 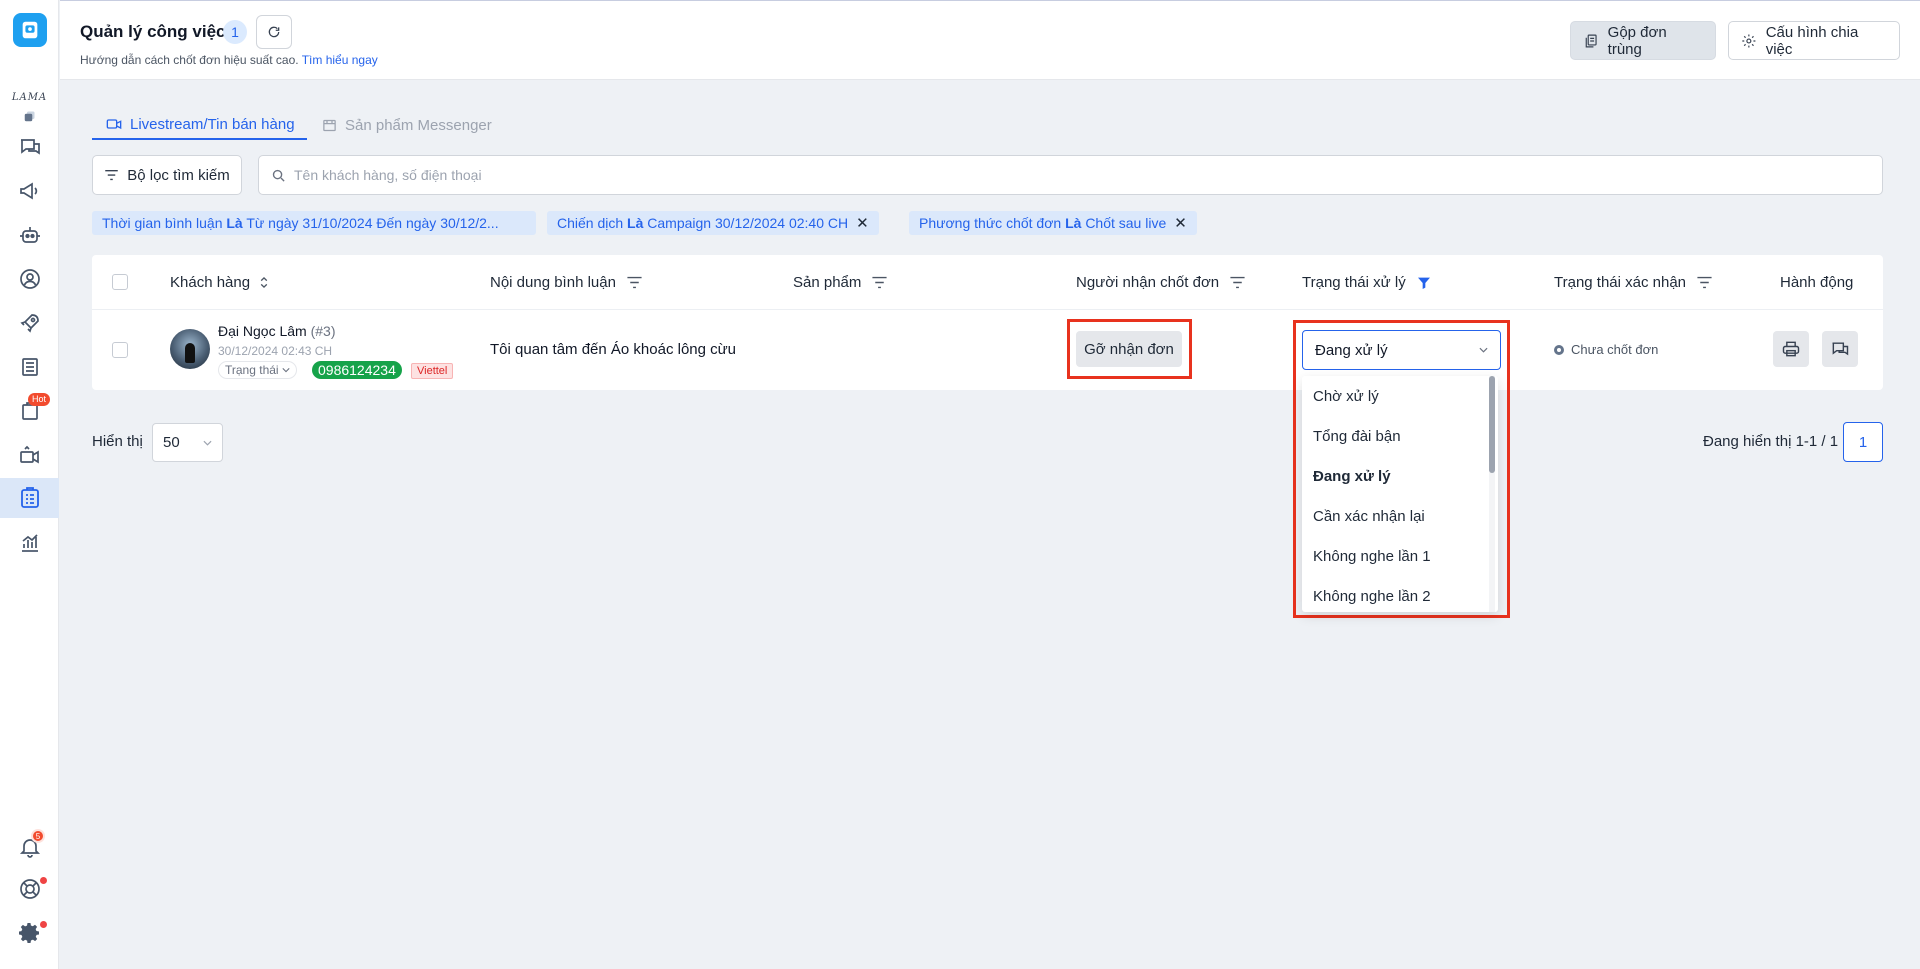 I want to click on column-customer: Khách hàng, so click(x=219, y=282).